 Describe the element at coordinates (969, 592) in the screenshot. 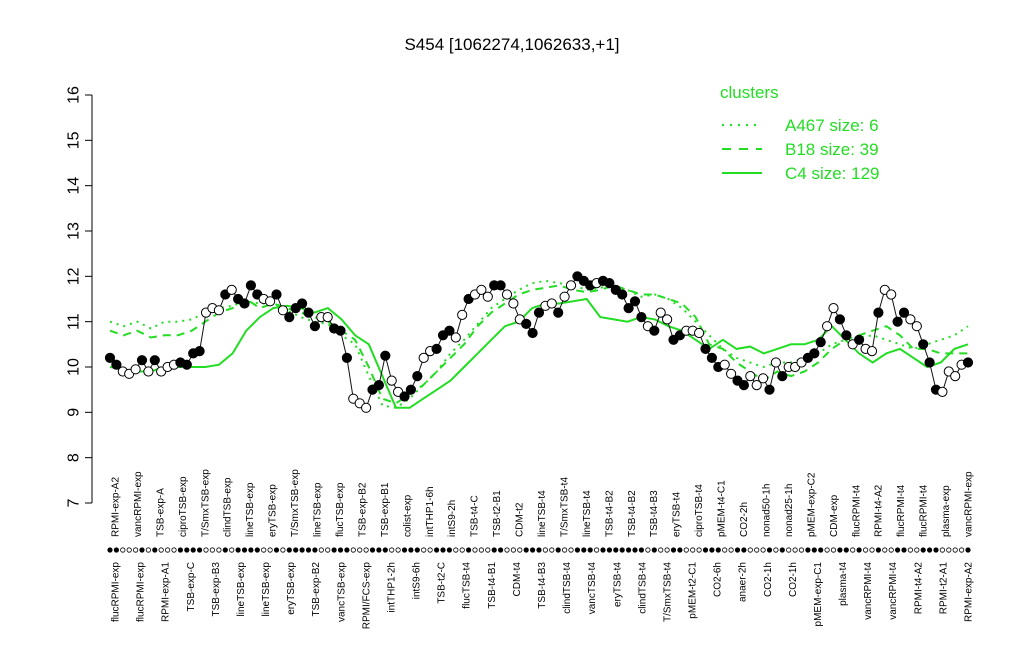

I see `x-label-bottom: RPMI-exp-A2` at that location.